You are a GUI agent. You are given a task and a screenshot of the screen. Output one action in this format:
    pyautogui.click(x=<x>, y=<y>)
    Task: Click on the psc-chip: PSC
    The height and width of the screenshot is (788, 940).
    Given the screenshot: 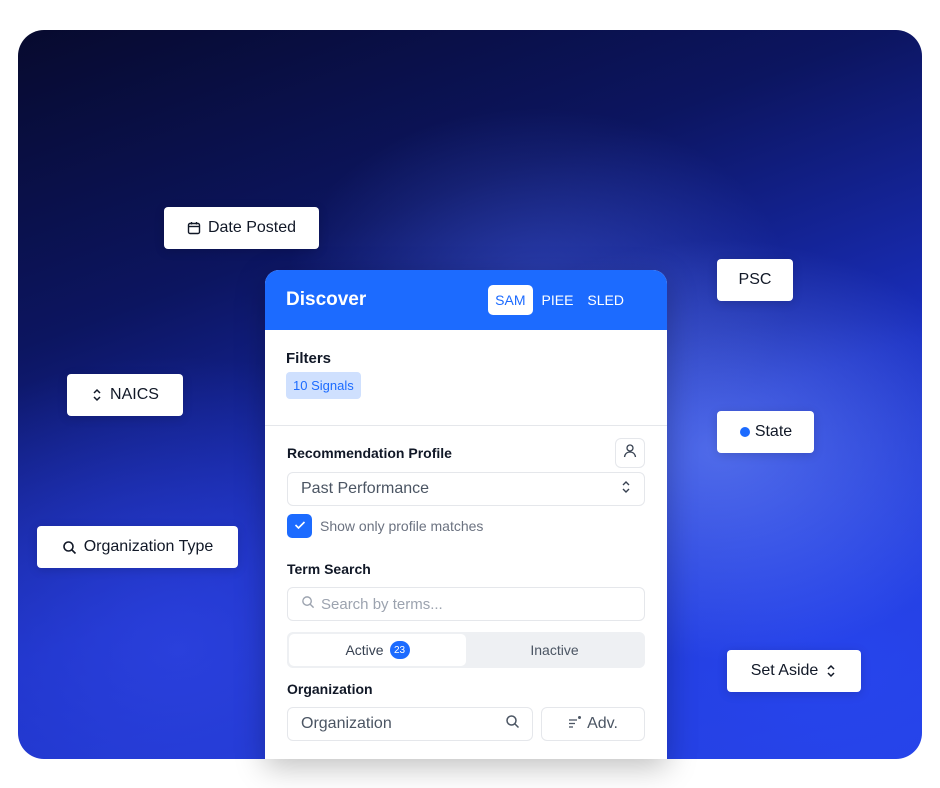 What is the action you would take?
    pyautogui.click(x=755, y=280)
    